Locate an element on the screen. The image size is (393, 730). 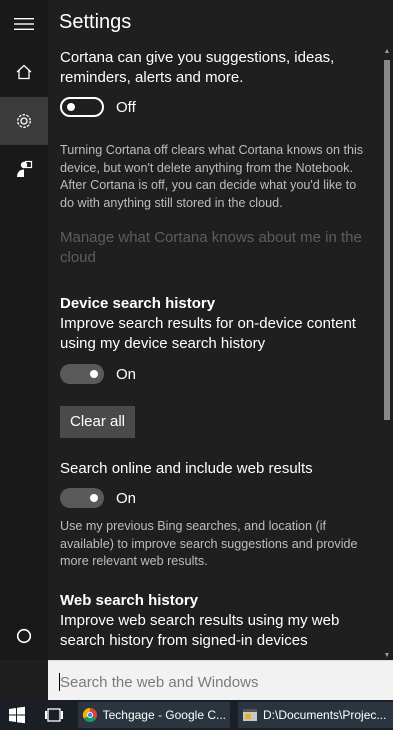
chrome-icon is located at coordinates (89, 715).